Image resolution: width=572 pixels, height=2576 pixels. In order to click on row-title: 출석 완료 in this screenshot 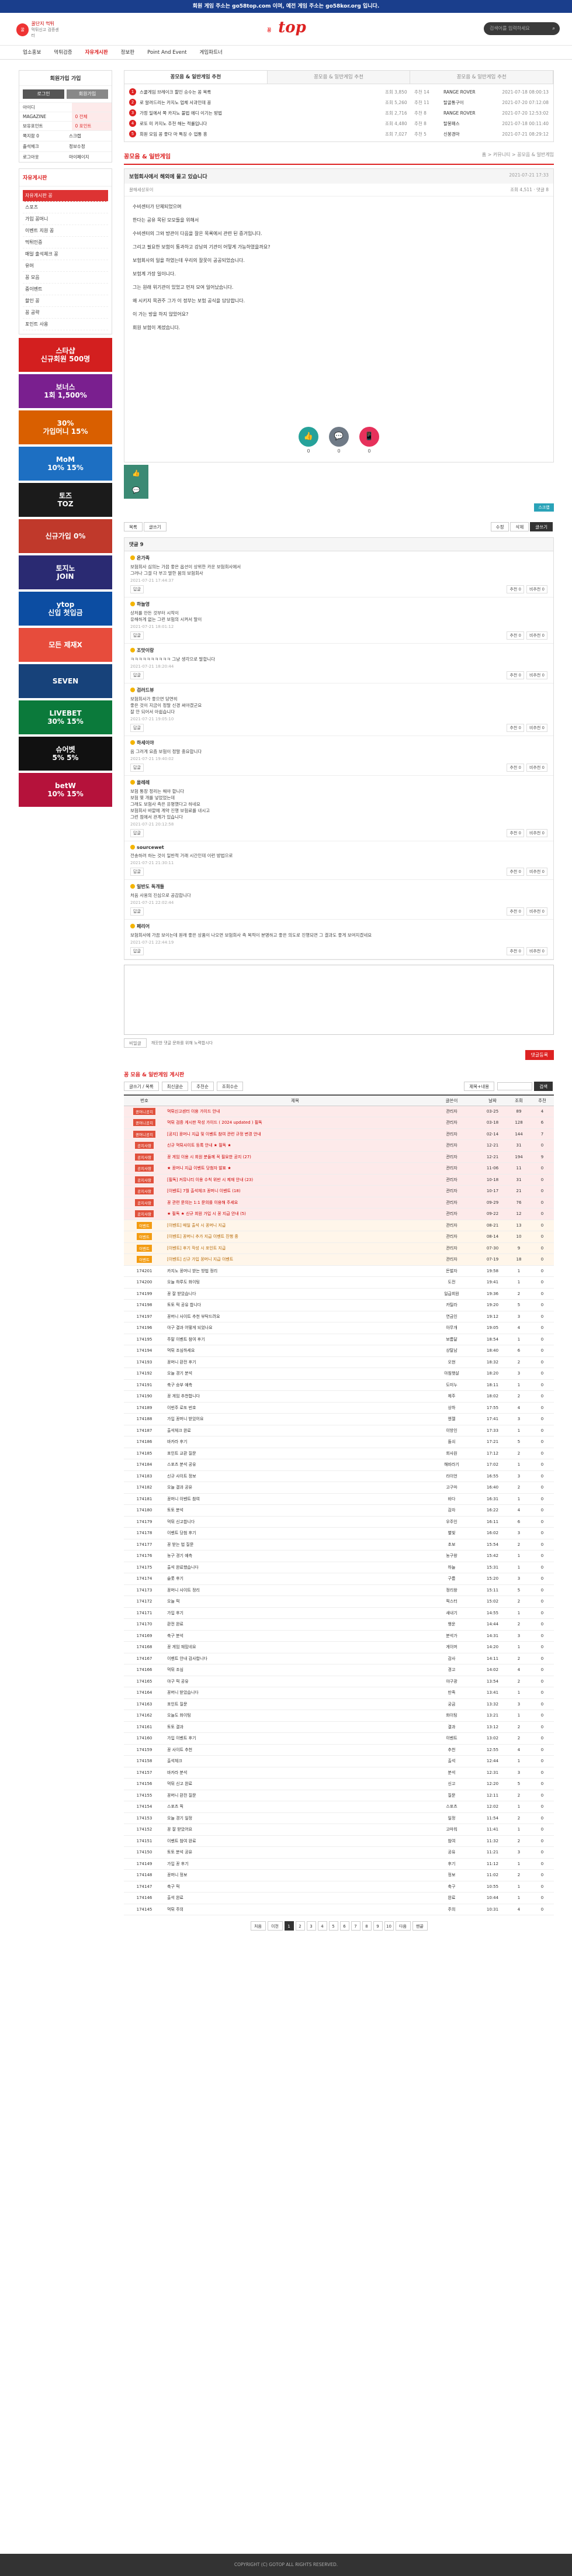, I will do `click(295, 1898)`.